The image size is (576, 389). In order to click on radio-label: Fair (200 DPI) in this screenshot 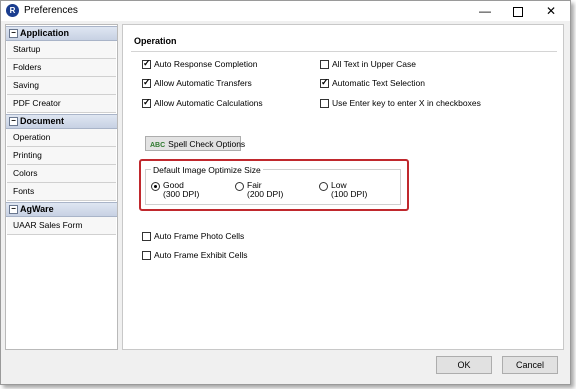, I will do `click(265, 190)`.